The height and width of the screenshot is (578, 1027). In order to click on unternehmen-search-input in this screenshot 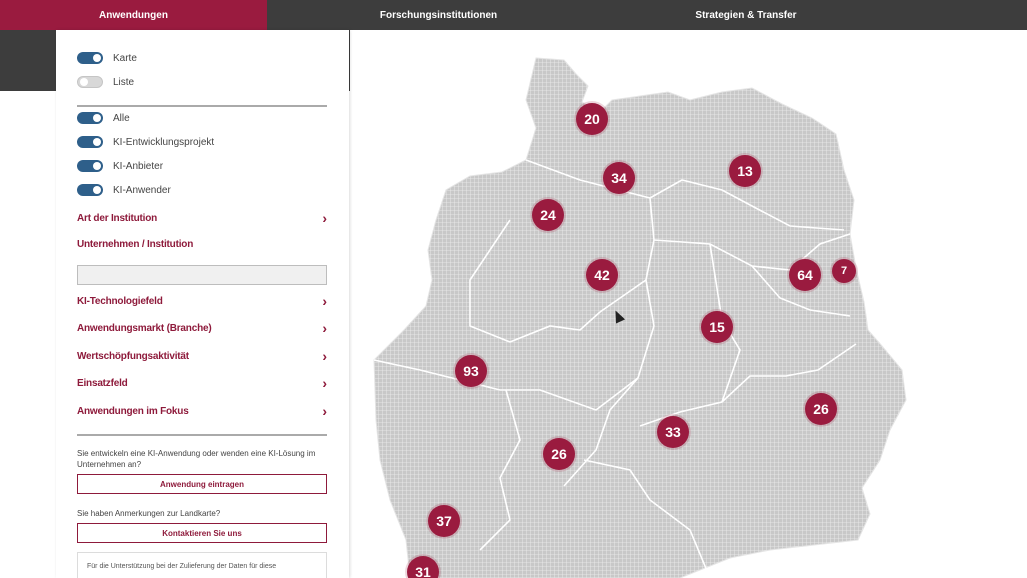, I will do `click(202, 275)`.